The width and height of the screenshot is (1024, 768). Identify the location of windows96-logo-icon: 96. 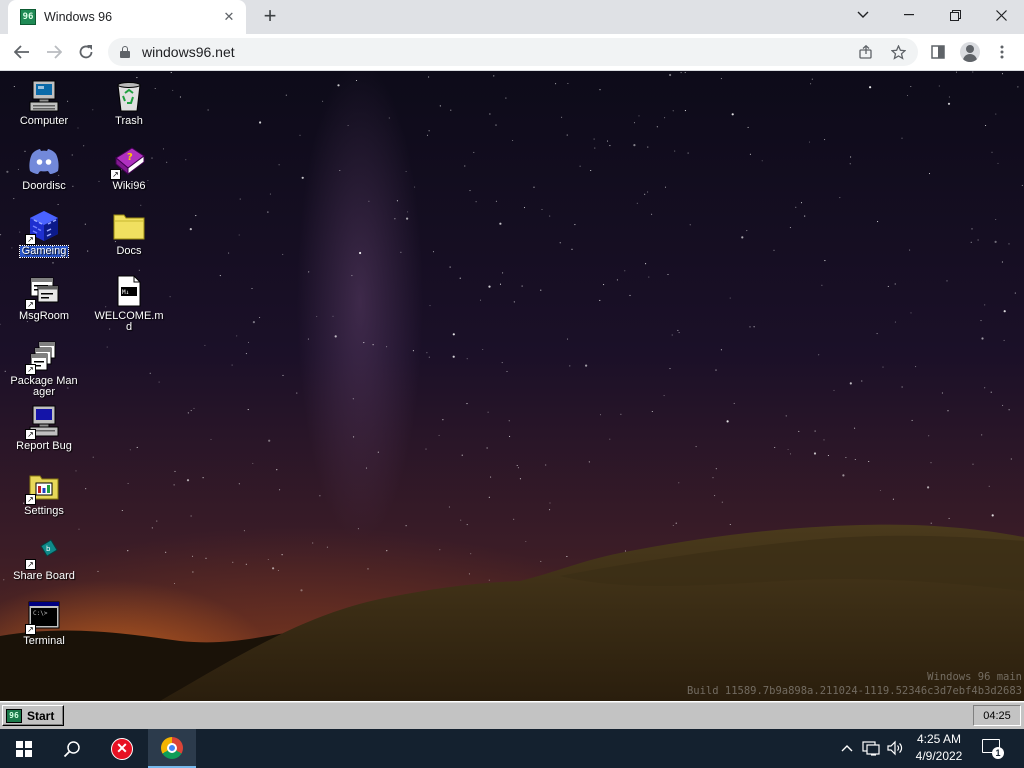
(14, 715).